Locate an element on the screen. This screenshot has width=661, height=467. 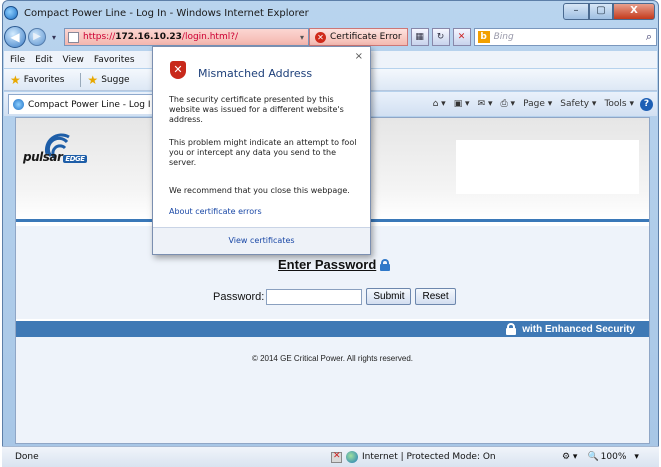
suggested-sites-link: Sugge is located at coordinates (115, 80).